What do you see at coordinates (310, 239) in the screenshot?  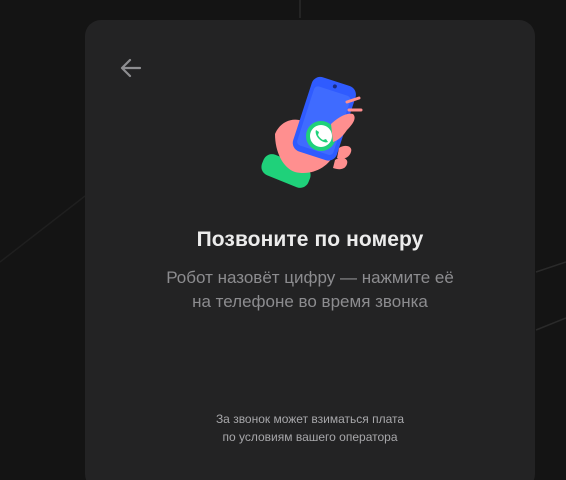 I see `page-title: Позвоните по номеру` at bounding box center [310, 239].